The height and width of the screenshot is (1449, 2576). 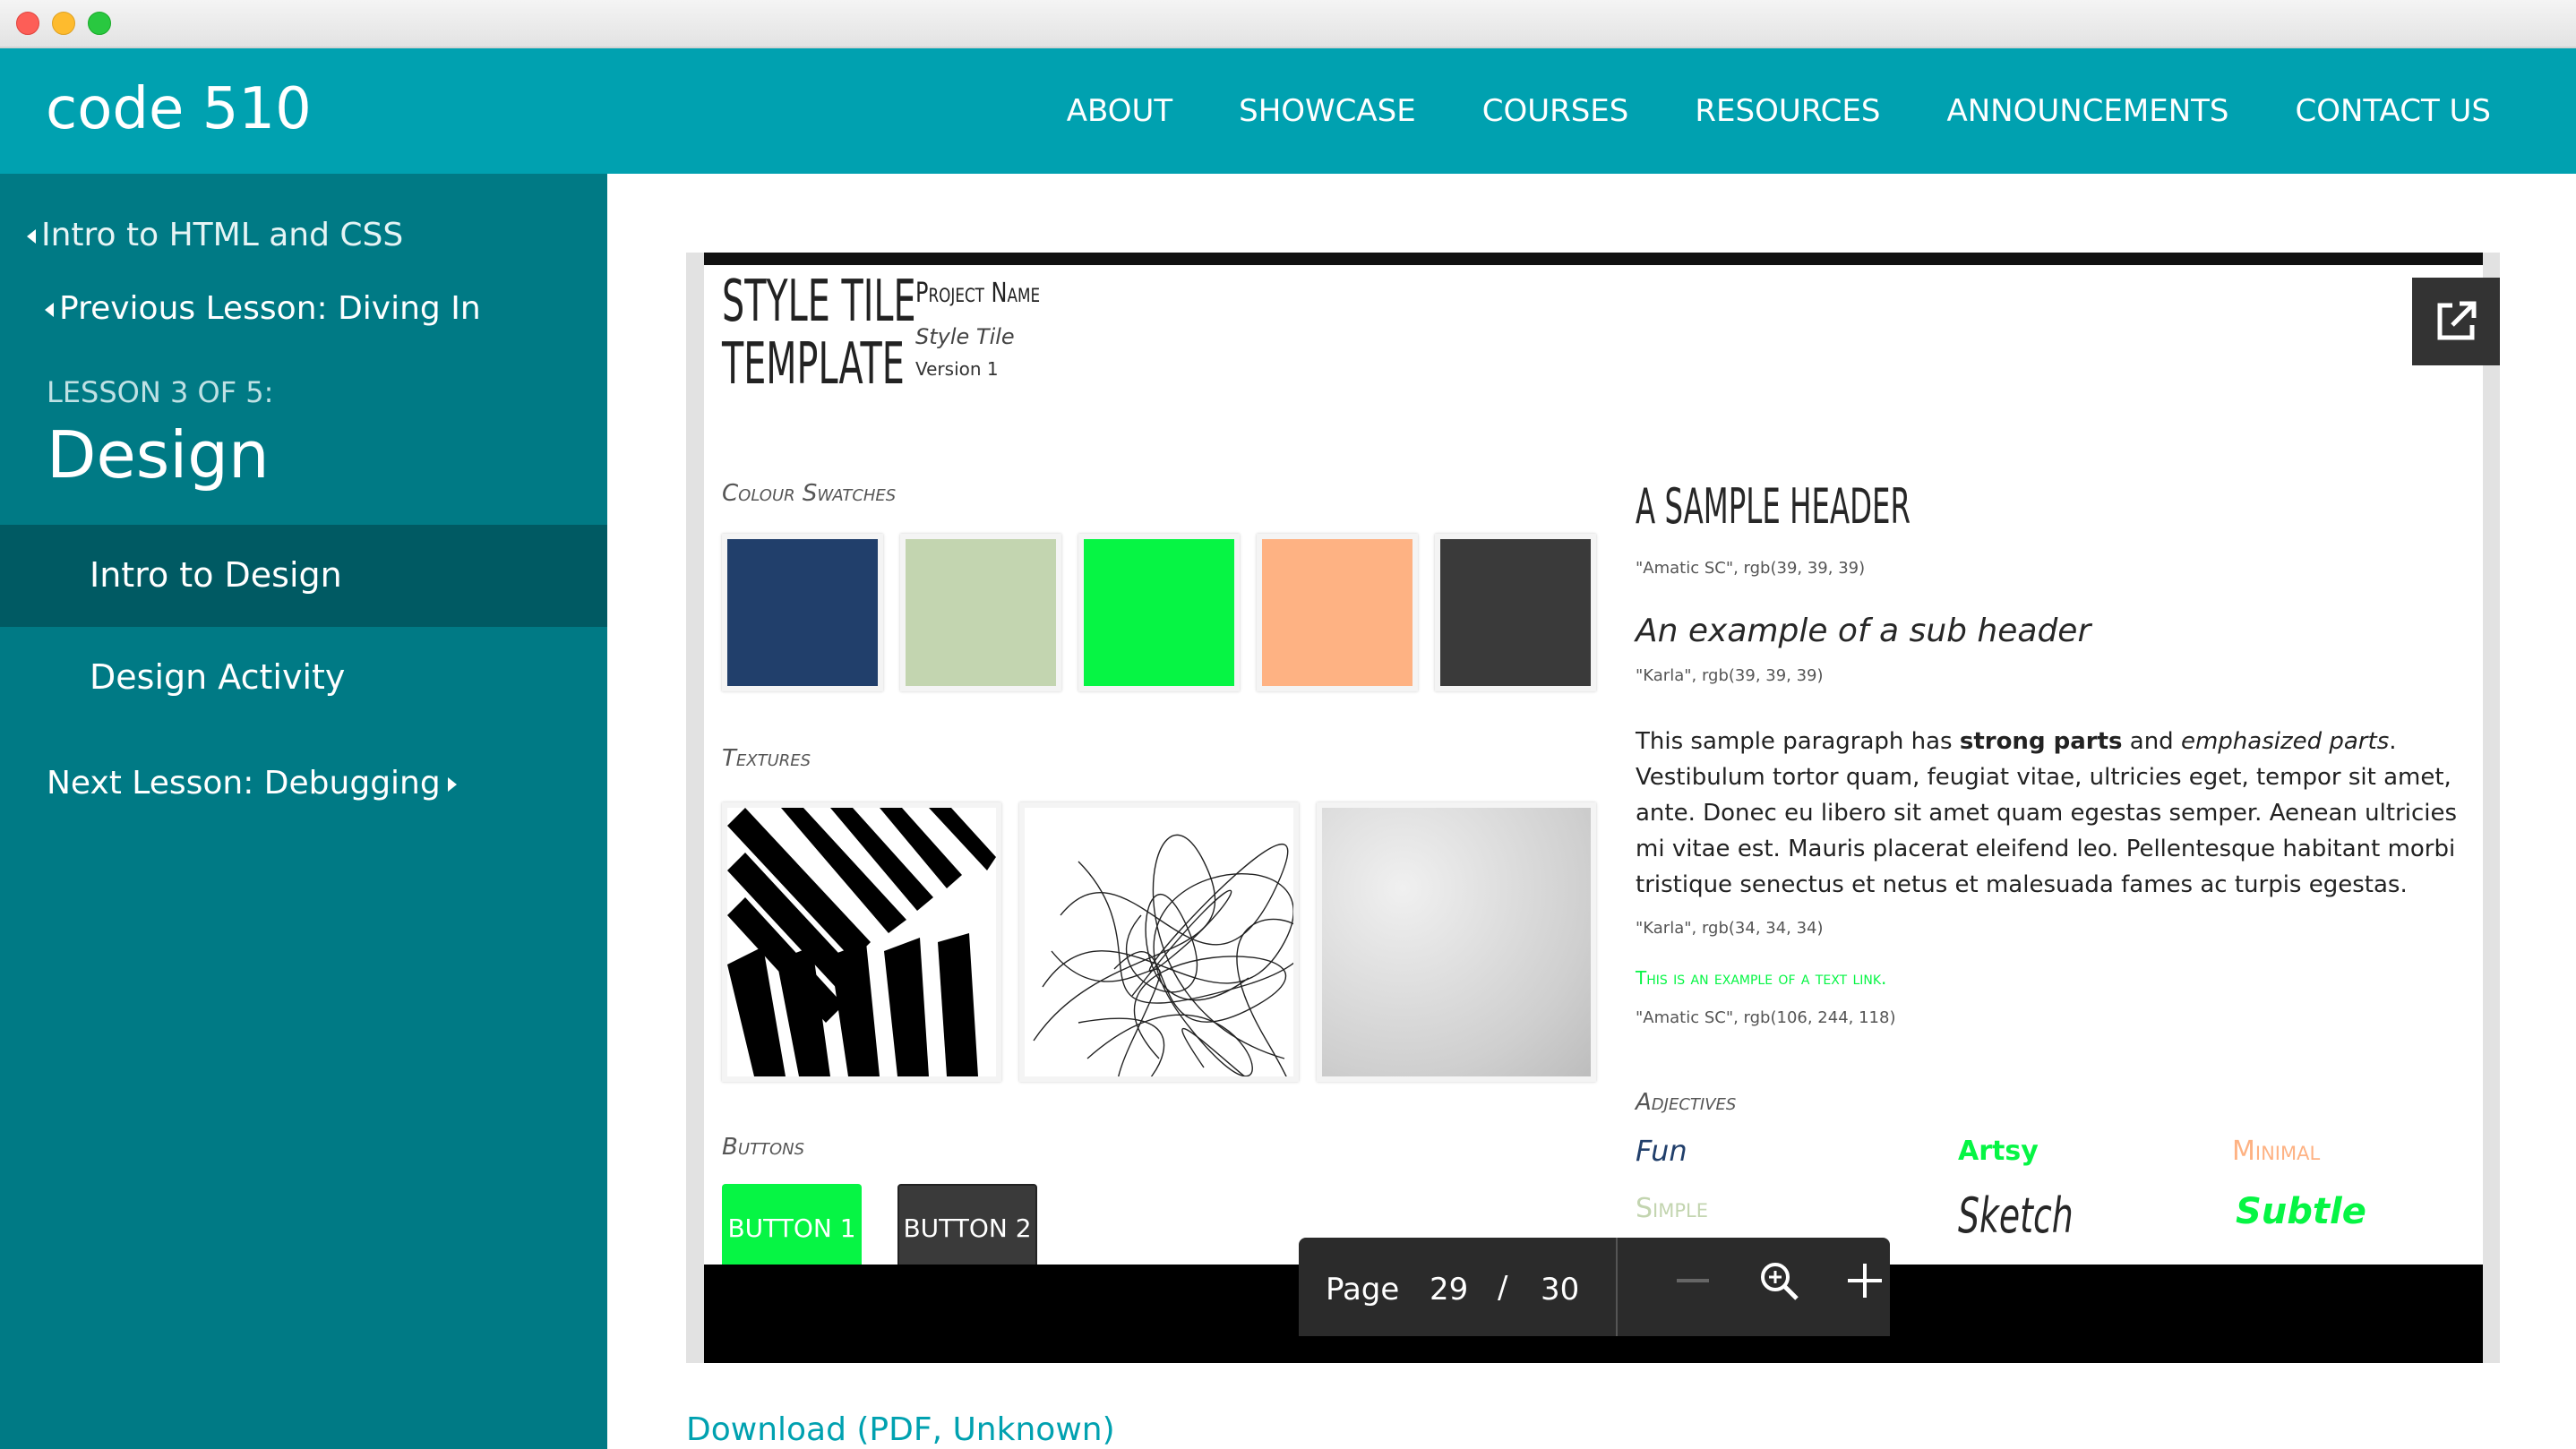 What do you see at coordinates (978, 293) in the screenshot?
I see `project-name: Project Name` at bounding box center [978, 293].